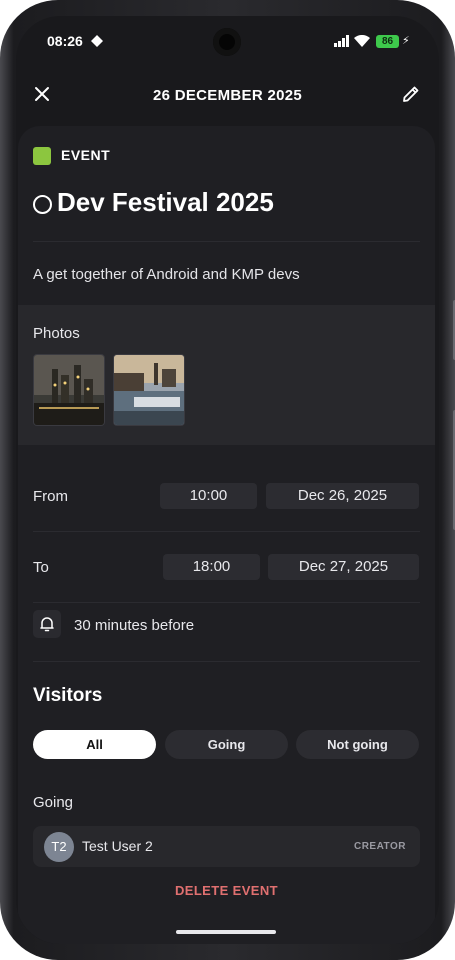 The height and width of the screenshot is (960, 455). What do you see at coordinates (226, 890) in the screenshot?
I see `delete-event-button: DELETE EVENT` at bounding box center [226, 890].